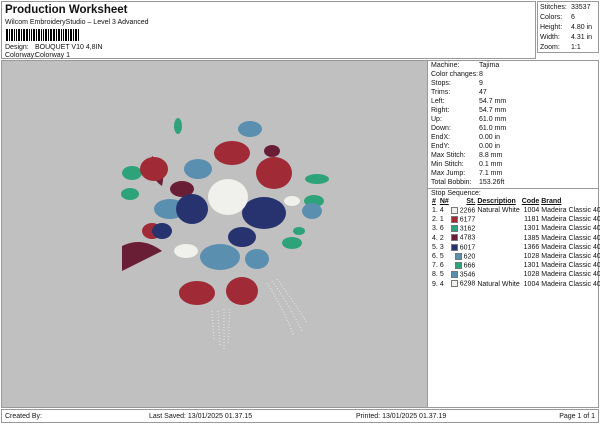 The width and height of the screenshot is (600, 424). I want to click on info-label: Left:, so click(438, 101).